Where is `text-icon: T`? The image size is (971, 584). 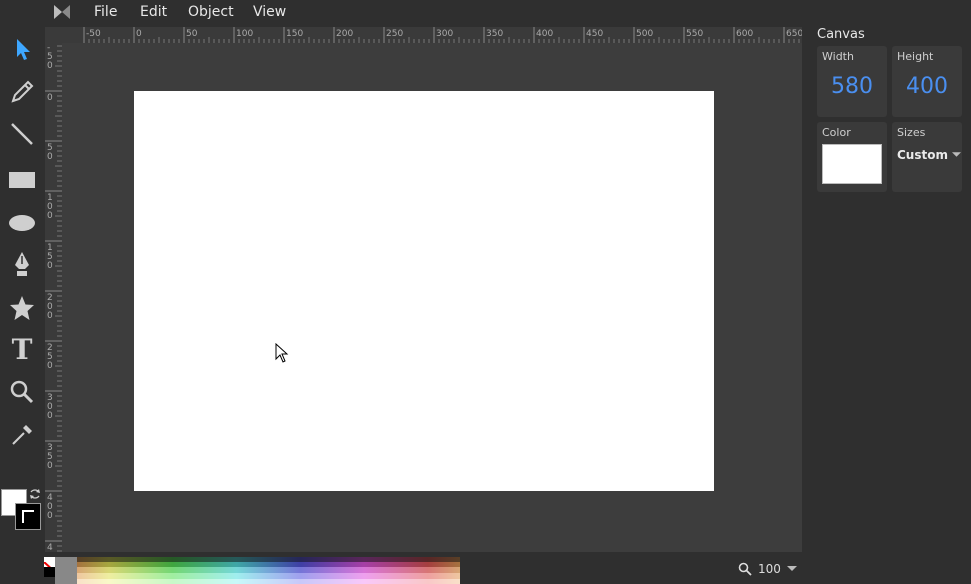 text-icon: T is located at coordinates (22, 349).